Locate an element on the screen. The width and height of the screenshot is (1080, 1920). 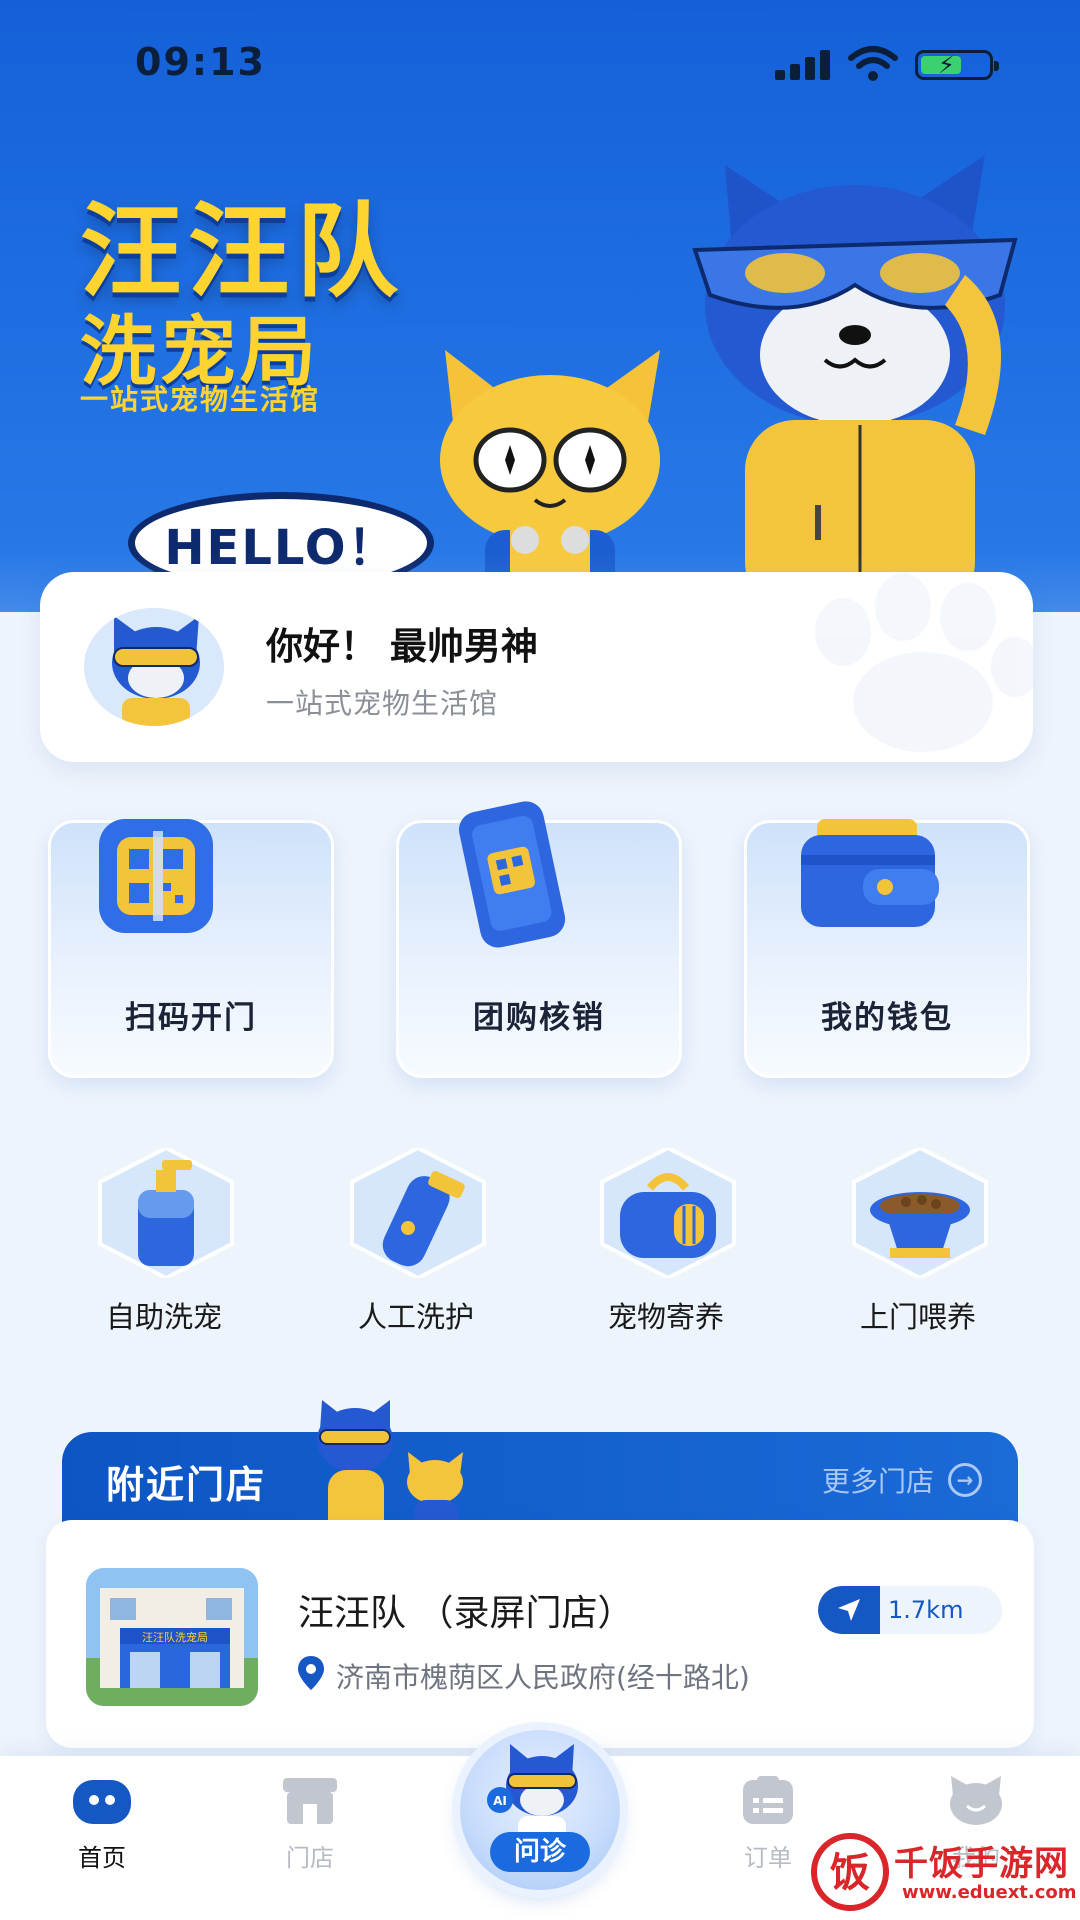
nearby-stores-title: 附近门店 is located at coordinates (186, 1485).